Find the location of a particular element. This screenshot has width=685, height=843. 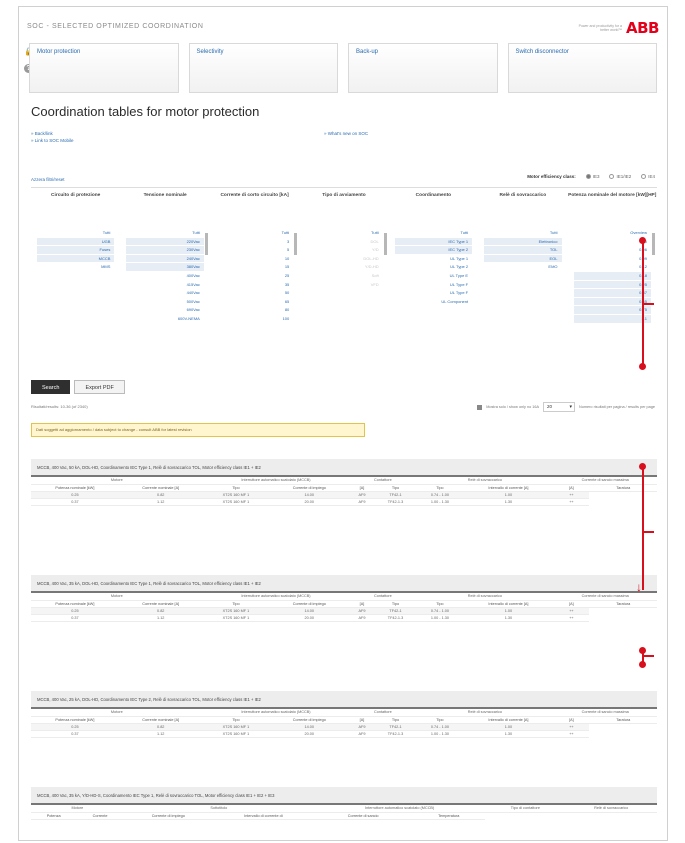

filter-option: 415Vac is located at coordinates (165, 285).